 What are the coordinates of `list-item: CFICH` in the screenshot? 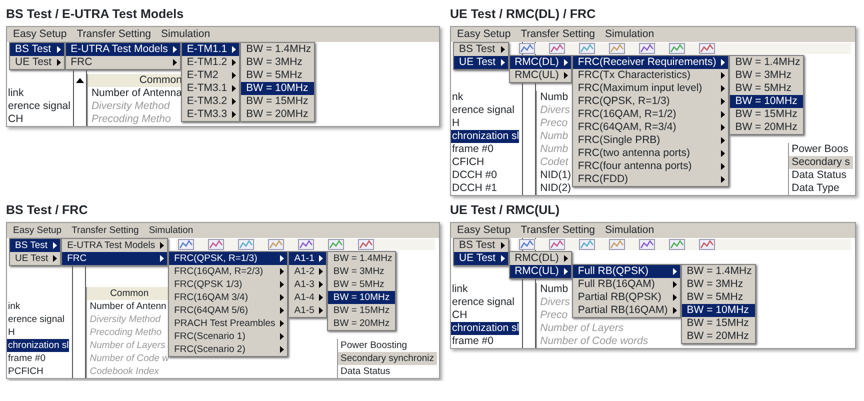 It's located at (467, 162).